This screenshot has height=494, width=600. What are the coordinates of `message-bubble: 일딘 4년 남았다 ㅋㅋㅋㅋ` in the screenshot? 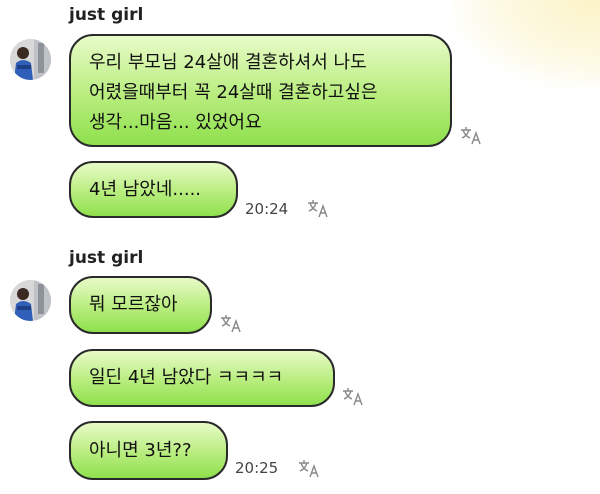 It's located at (202, 378).